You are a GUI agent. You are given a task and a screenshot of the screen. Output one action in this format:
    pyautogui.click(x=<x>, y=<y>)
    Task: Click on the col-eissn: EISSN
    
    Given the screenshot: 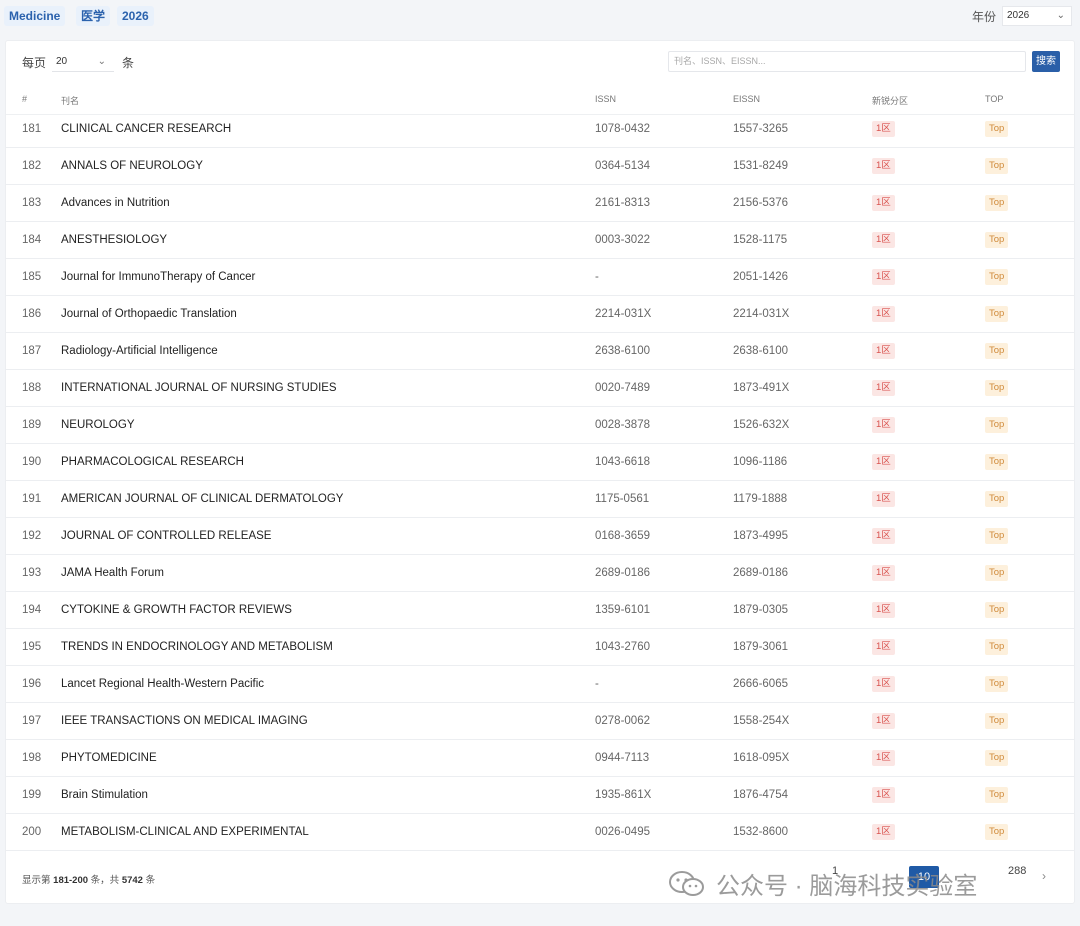 What is the action you would take?
    pyautogui.click(x=746, y=99)
    